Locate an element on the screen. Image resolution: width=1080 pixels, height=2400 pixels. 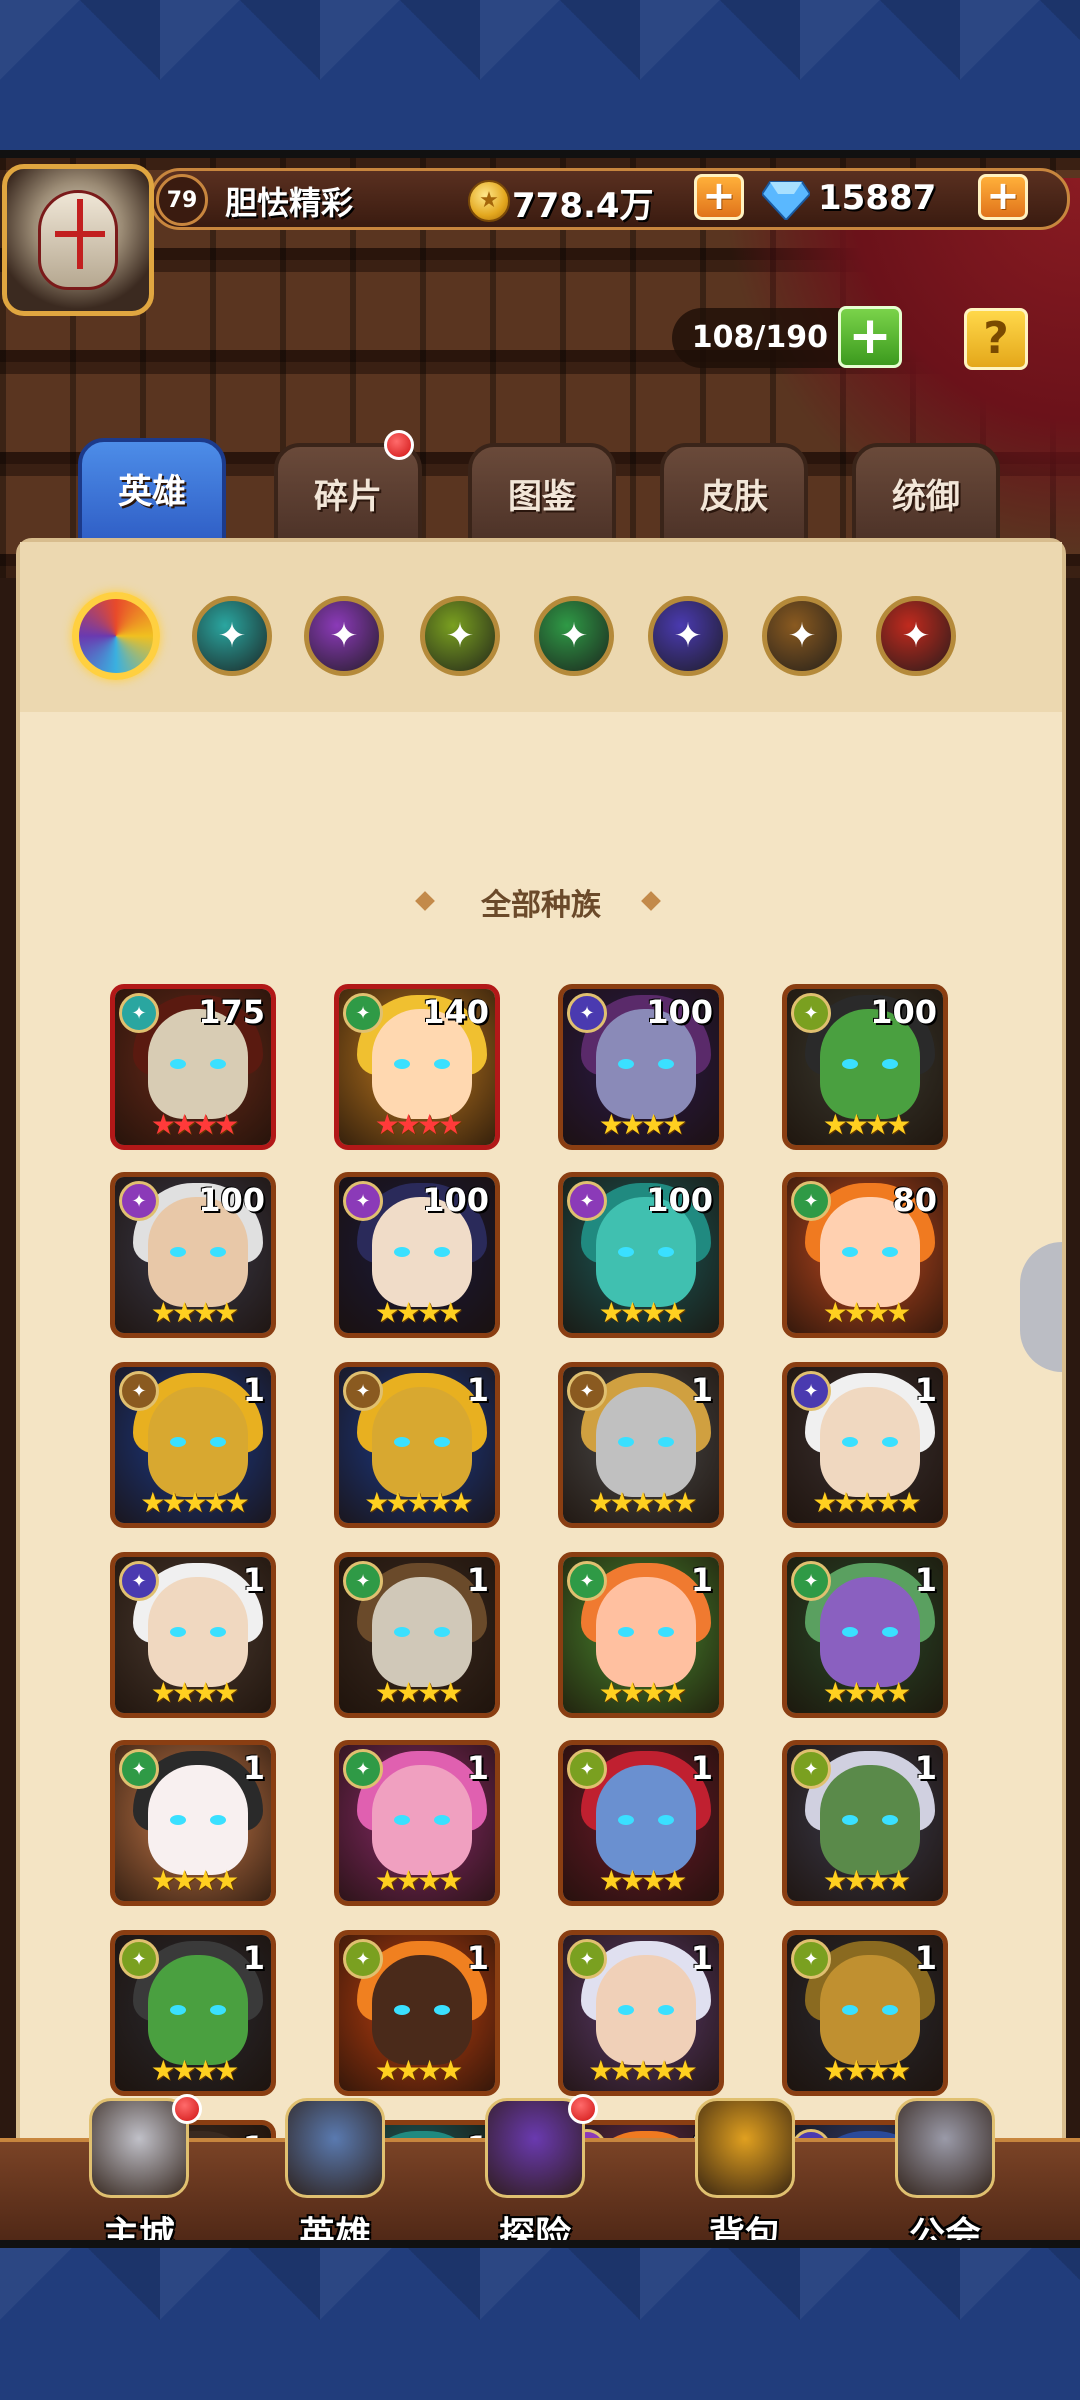
hero-card: ✦ 140 ★★★★ is located at coordinates (417, 1067).